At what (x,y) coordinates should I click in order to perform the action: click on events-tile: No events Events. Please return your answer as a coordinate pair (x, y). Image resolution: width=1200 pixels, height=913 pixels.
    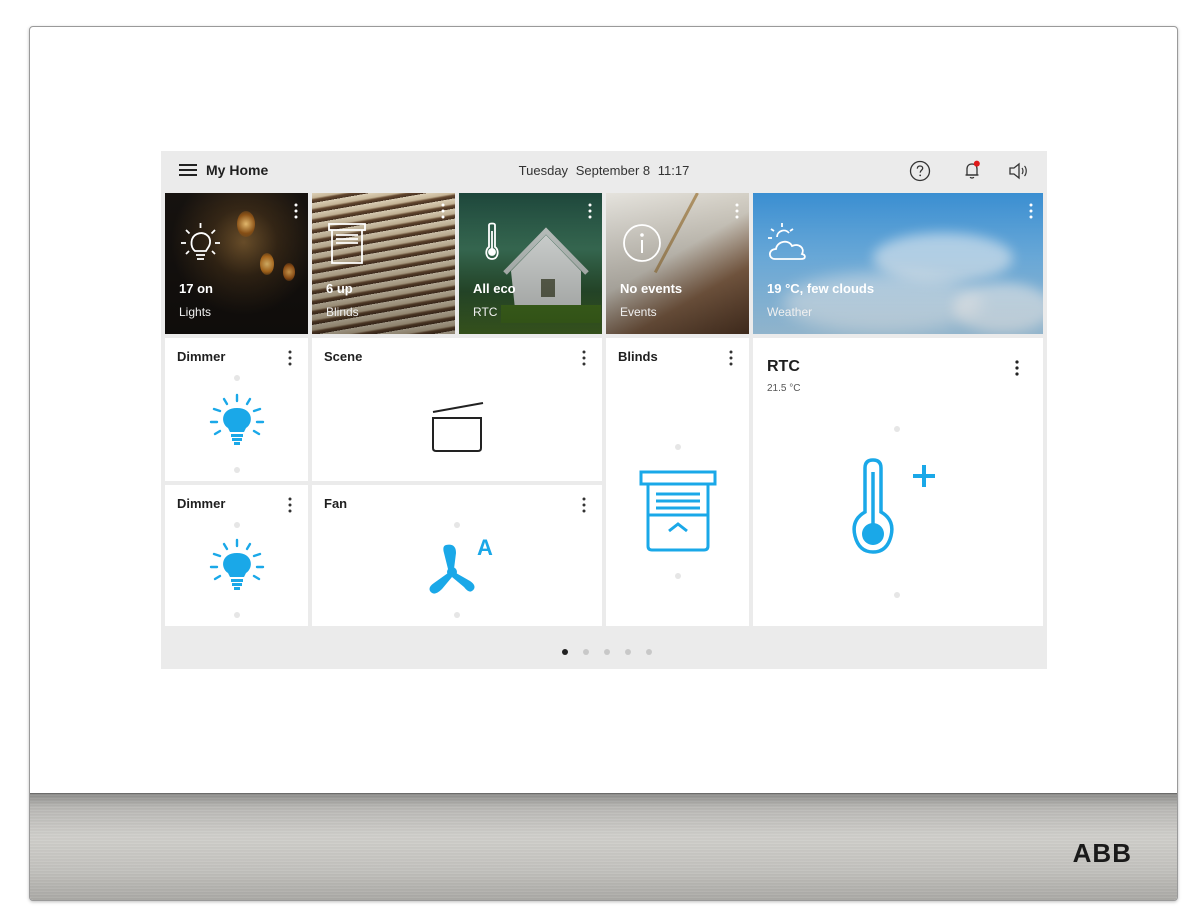
    Looking at the image, I should click on (677, 263).